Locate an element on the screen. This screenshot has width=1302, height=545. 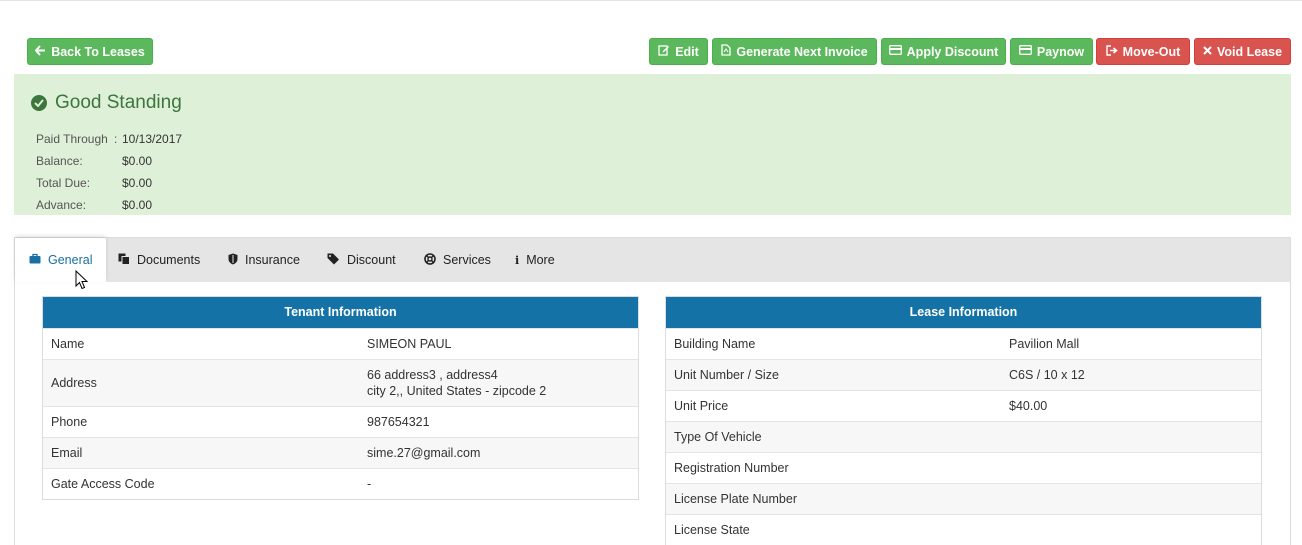
unit-number-size-value: C6S / 10 x 12 is located at coordinates (1047, 375).